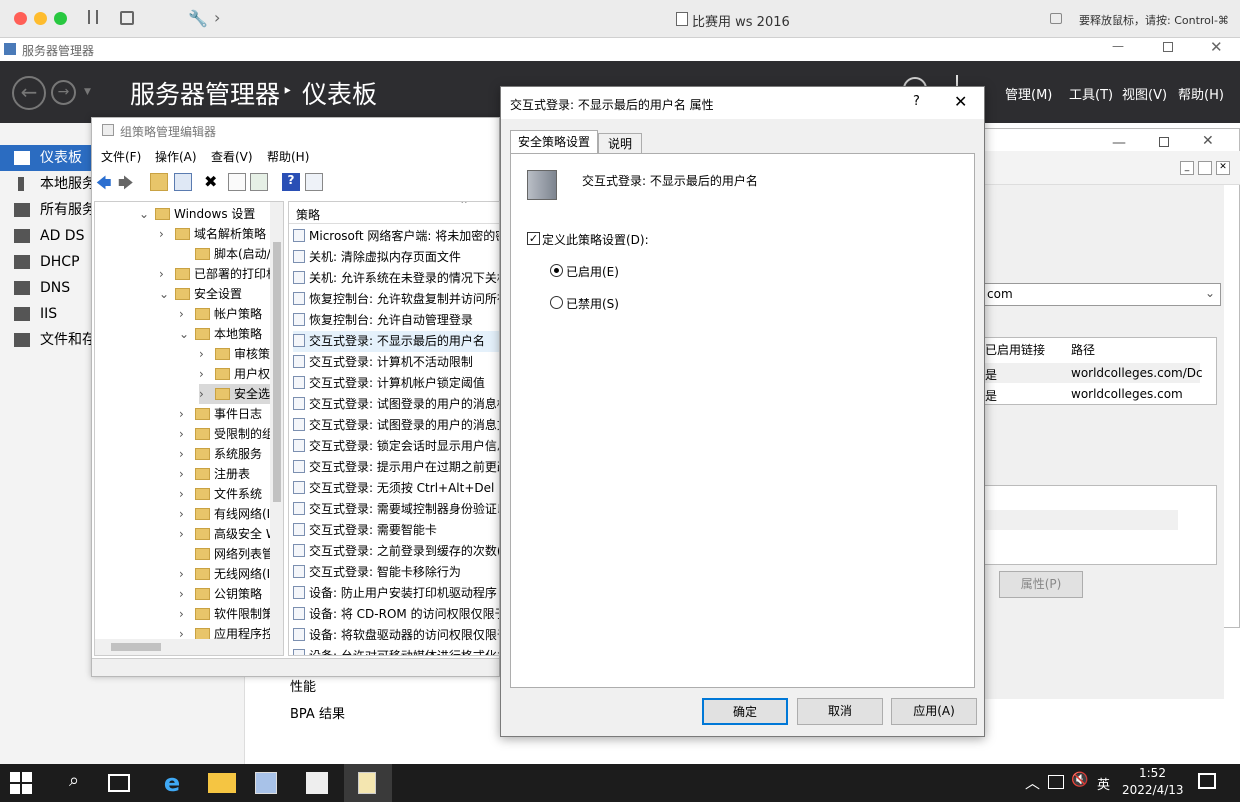  Describe the element at coordinates (220, 414) in the screenshot. I see `tree-node: › 事件日志` at that location.